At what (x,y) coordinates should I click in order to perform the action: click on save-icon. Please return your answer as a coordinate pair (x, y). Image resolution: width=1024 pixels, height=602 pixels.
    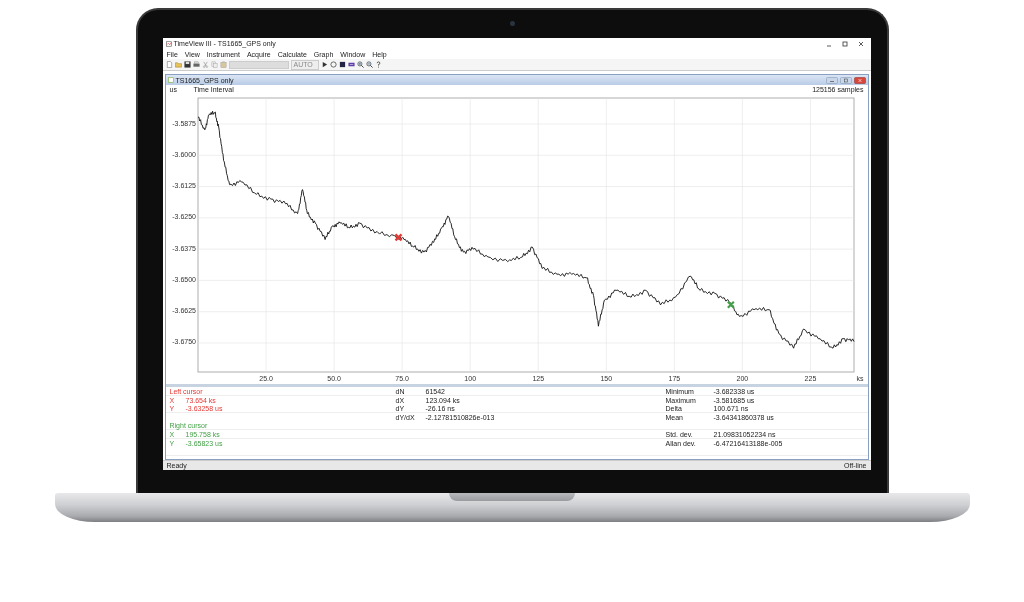
    Looking at the image, I should click on (187, 64).